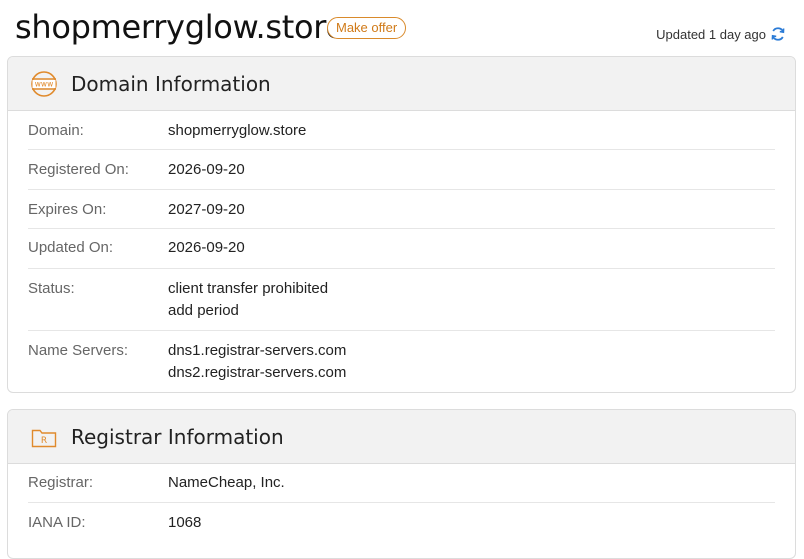 Image resolution: width=804 pixels, height=559 pixels. Describe the element at coordinates (56, 130) in the screenshot. I see `row-label: Domain:` at that location.